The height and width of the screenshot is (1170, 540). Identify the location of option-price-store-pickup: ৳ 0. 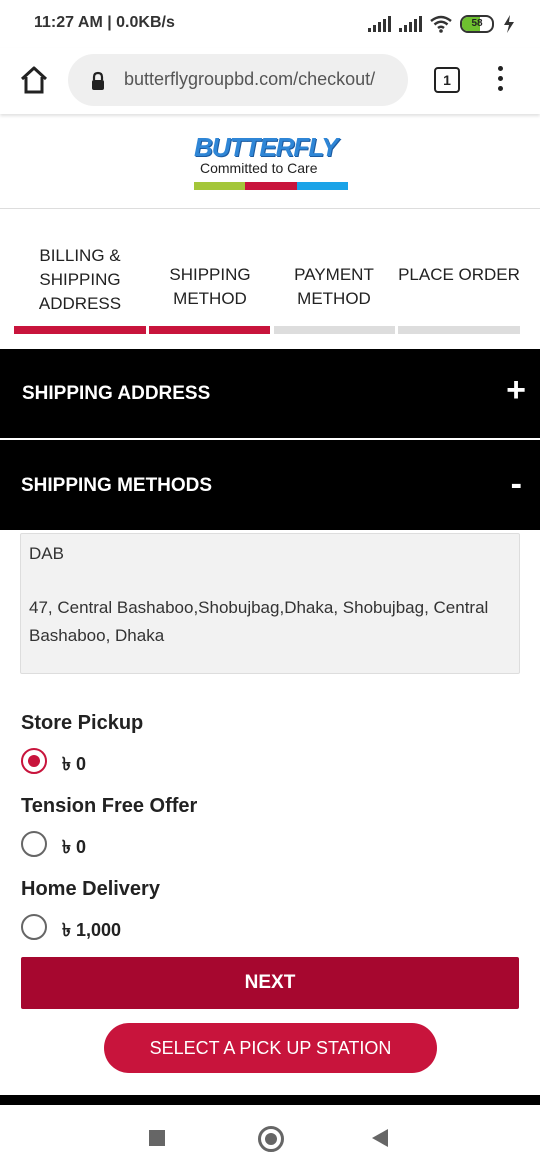
(74, 764).